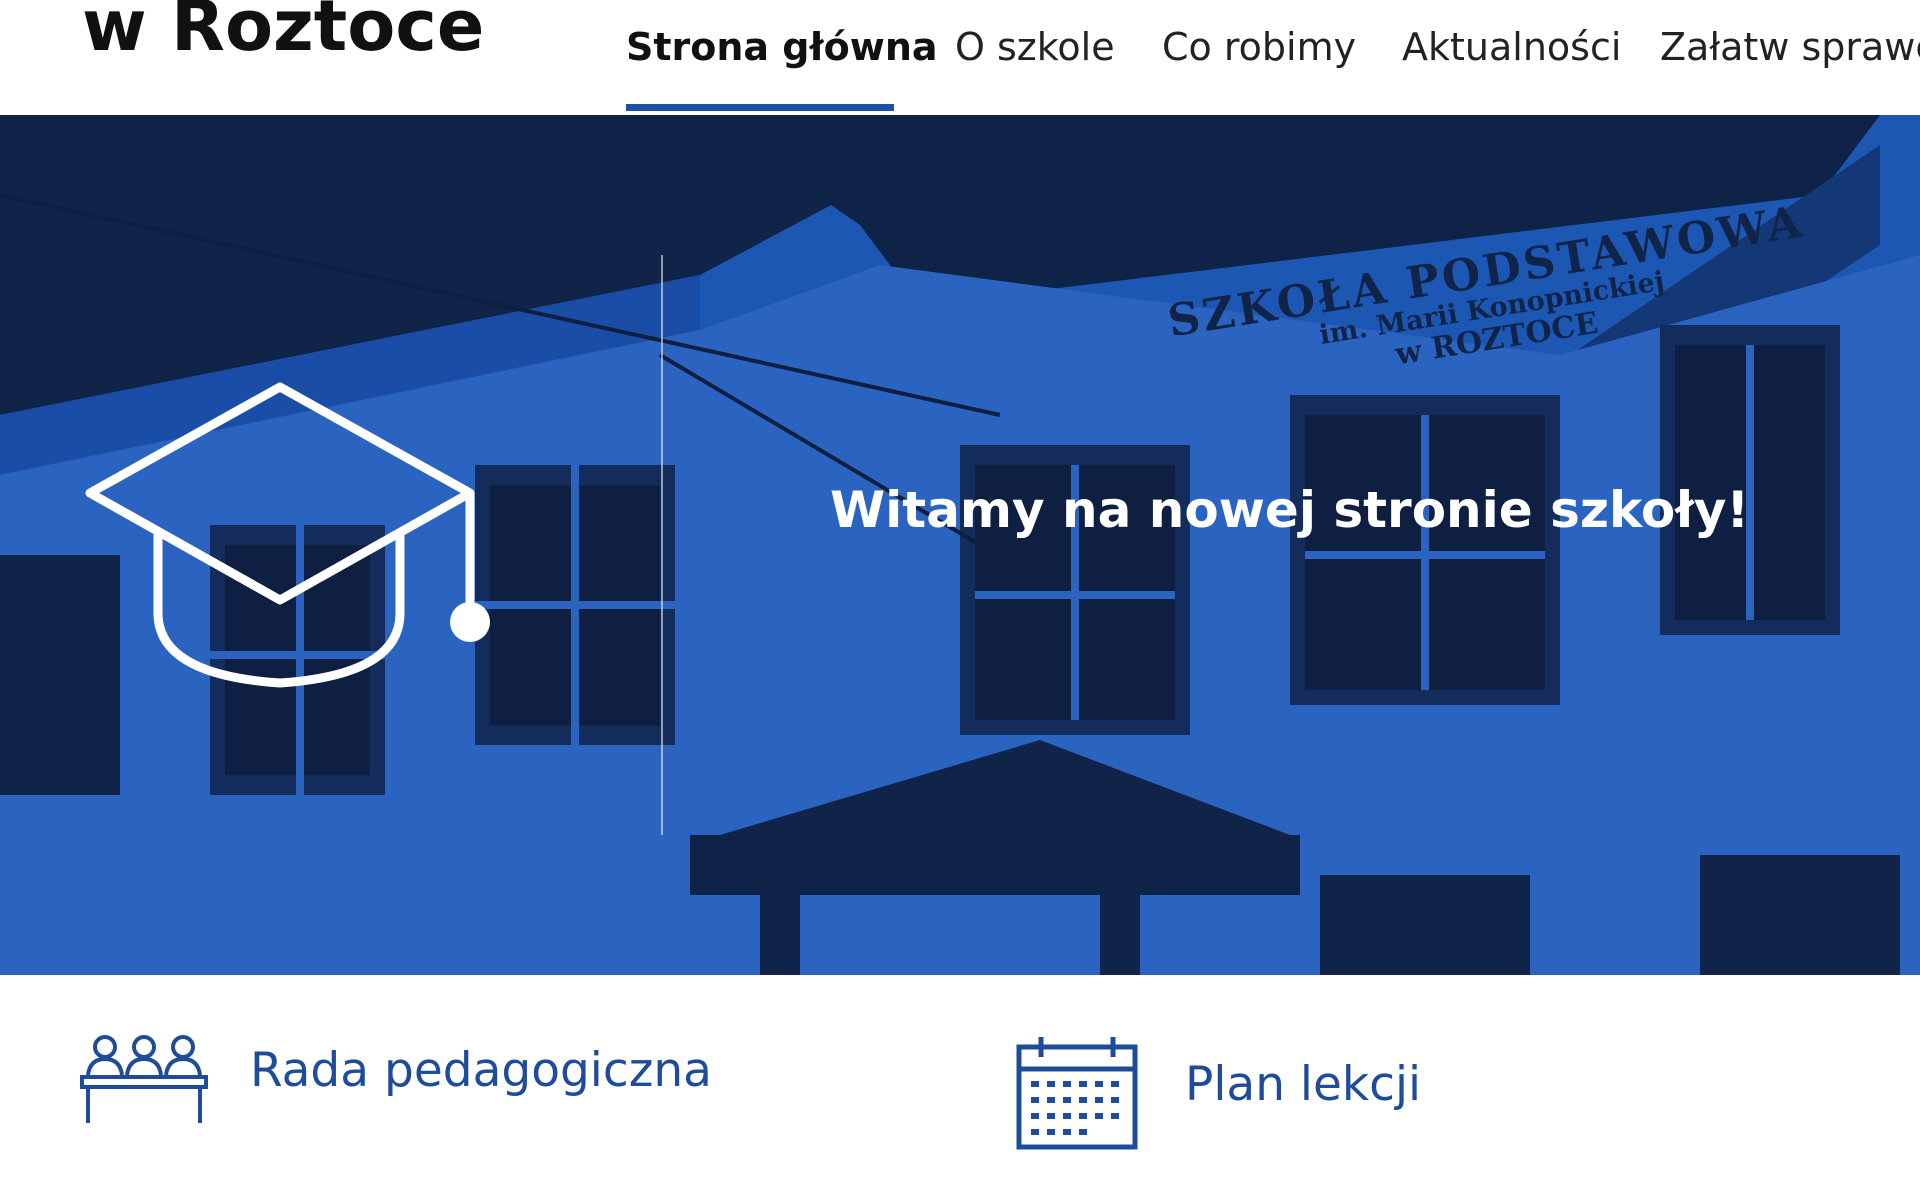 This screenshot has height=1184, width=1920. I want to click on quick-link-teachers: Rada pedagogiczna, so click(396, 1085).